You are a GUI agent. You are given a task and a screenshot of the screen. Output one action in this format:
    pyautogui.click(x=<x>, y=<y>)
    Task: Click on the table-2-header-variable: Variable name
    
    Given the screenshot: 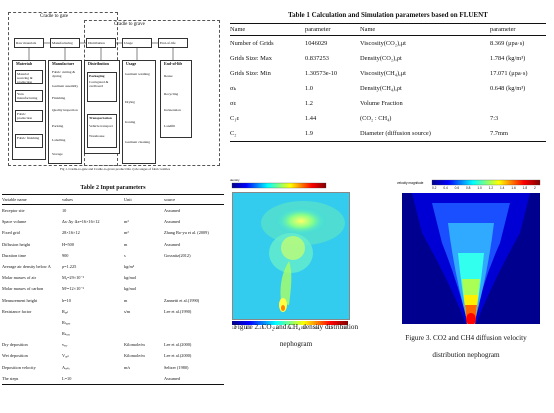 What is the action you would take?
    pyautogui.click(x=14, y=199)
    